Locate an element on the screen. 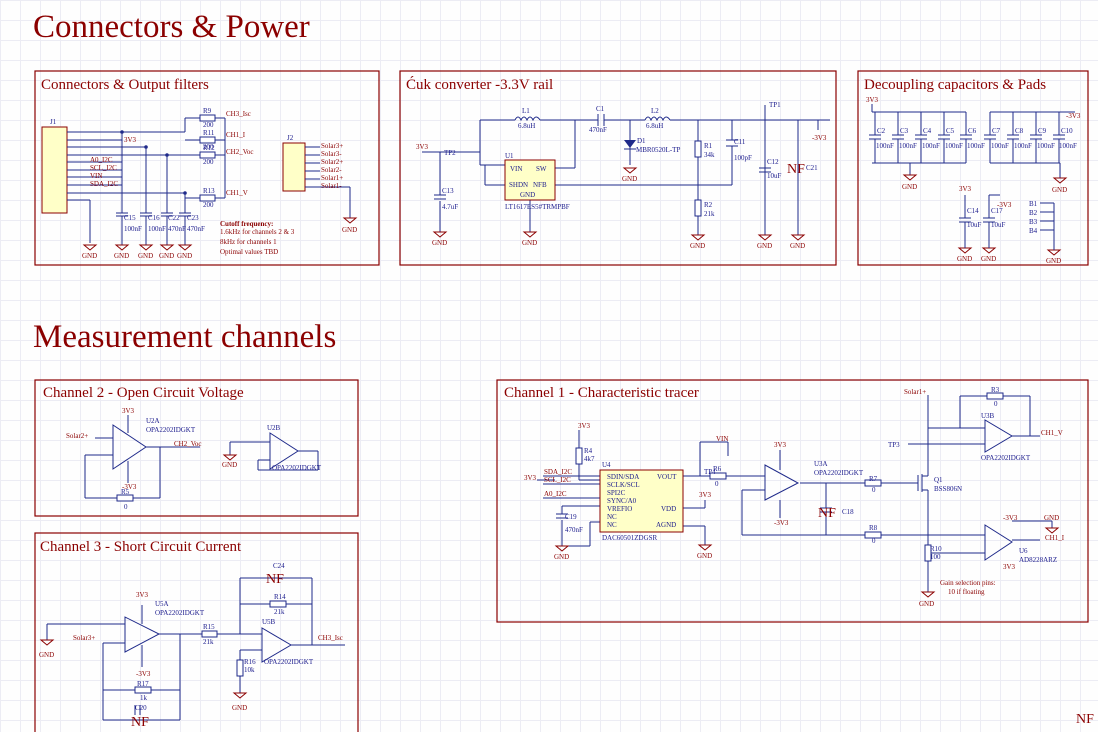  r2-resistor is located at coordinates (698, 208).